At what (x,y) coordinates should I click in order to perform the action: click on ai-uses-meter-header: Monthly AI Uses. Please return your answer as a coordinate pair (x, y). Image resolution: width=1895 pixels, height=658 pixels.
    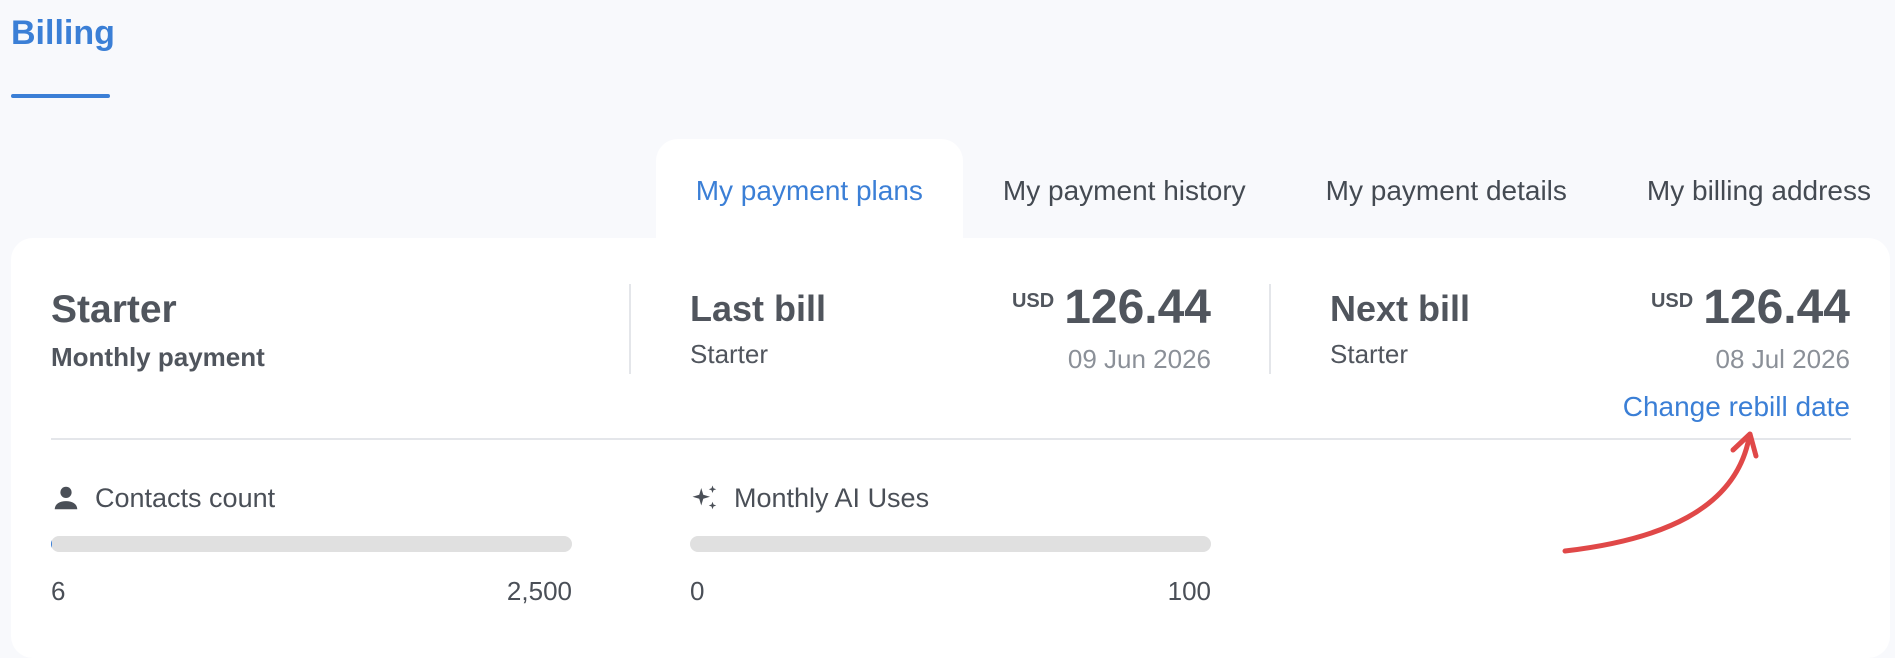
    Looking at the image, I should click on (950, 498).